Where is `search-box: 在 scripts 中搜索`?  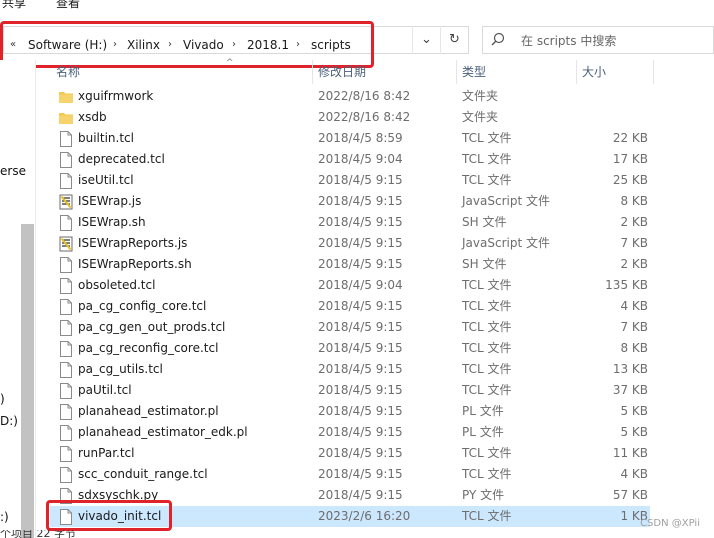
search-box: 在 scripts 中搜索 is located at coordinates (598, 40).